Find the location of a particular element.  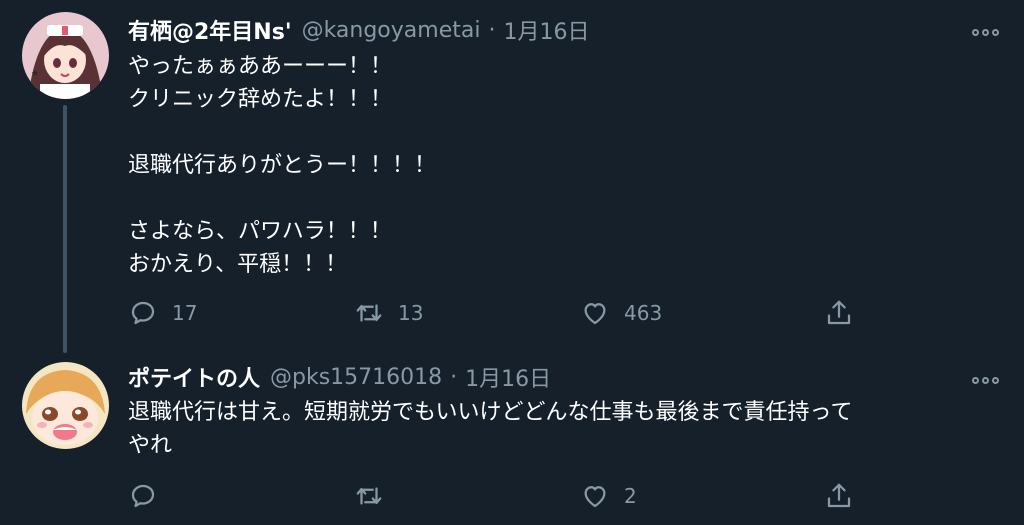

reply-count: 17 is located at coordinates (185, 313).